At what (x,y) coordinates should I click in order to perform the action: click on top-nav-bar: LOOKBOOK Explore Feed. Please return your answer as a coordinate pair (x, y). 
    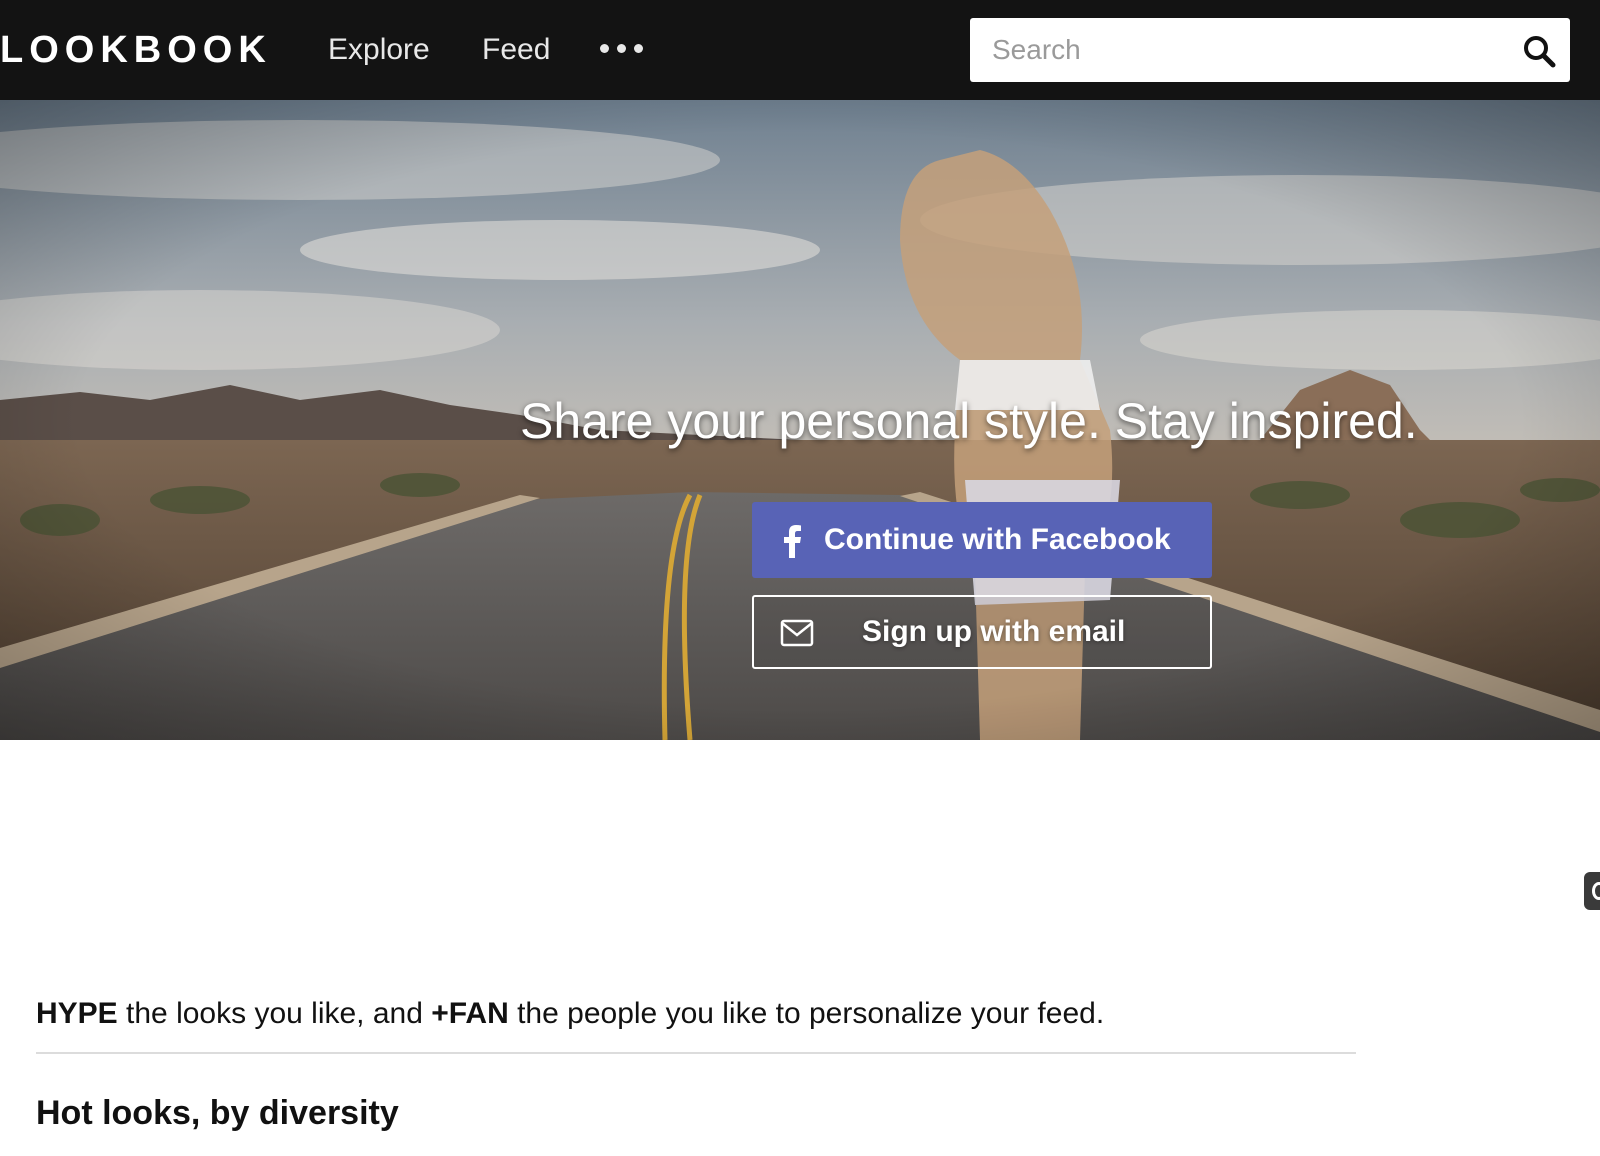
    Looking at the image, I should click on (800, 50).